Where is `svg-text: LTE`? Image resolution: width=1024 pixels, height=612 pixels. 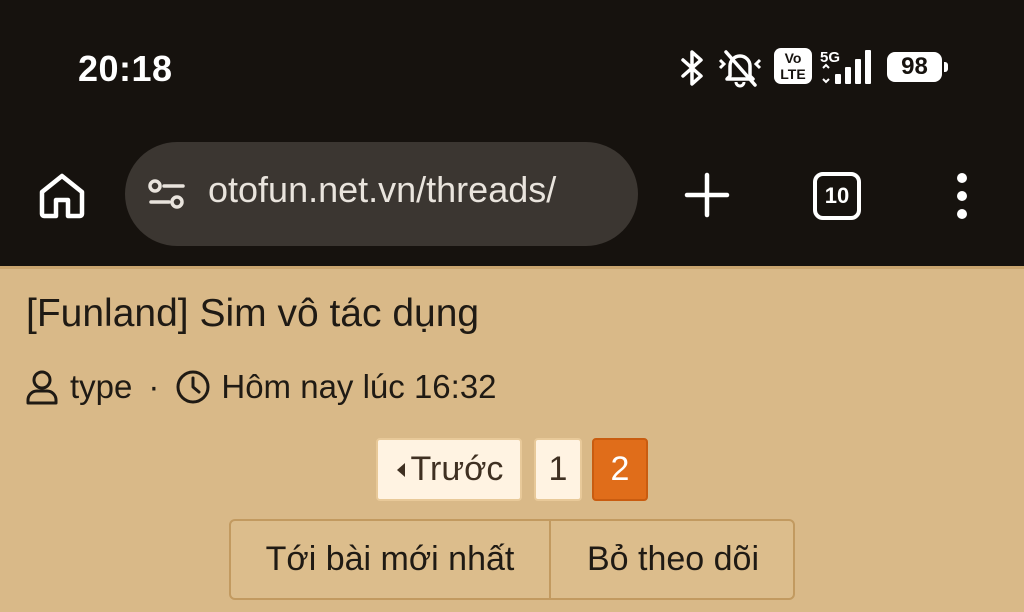 svg-text: LTE is located at coordinates (792, 74).